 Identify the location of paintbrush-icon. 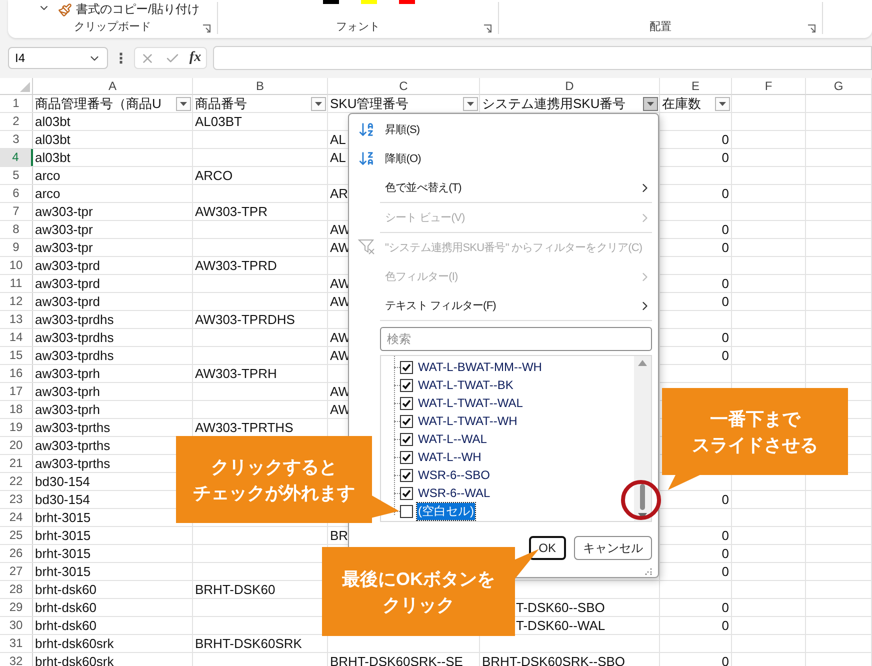
(65, 9).